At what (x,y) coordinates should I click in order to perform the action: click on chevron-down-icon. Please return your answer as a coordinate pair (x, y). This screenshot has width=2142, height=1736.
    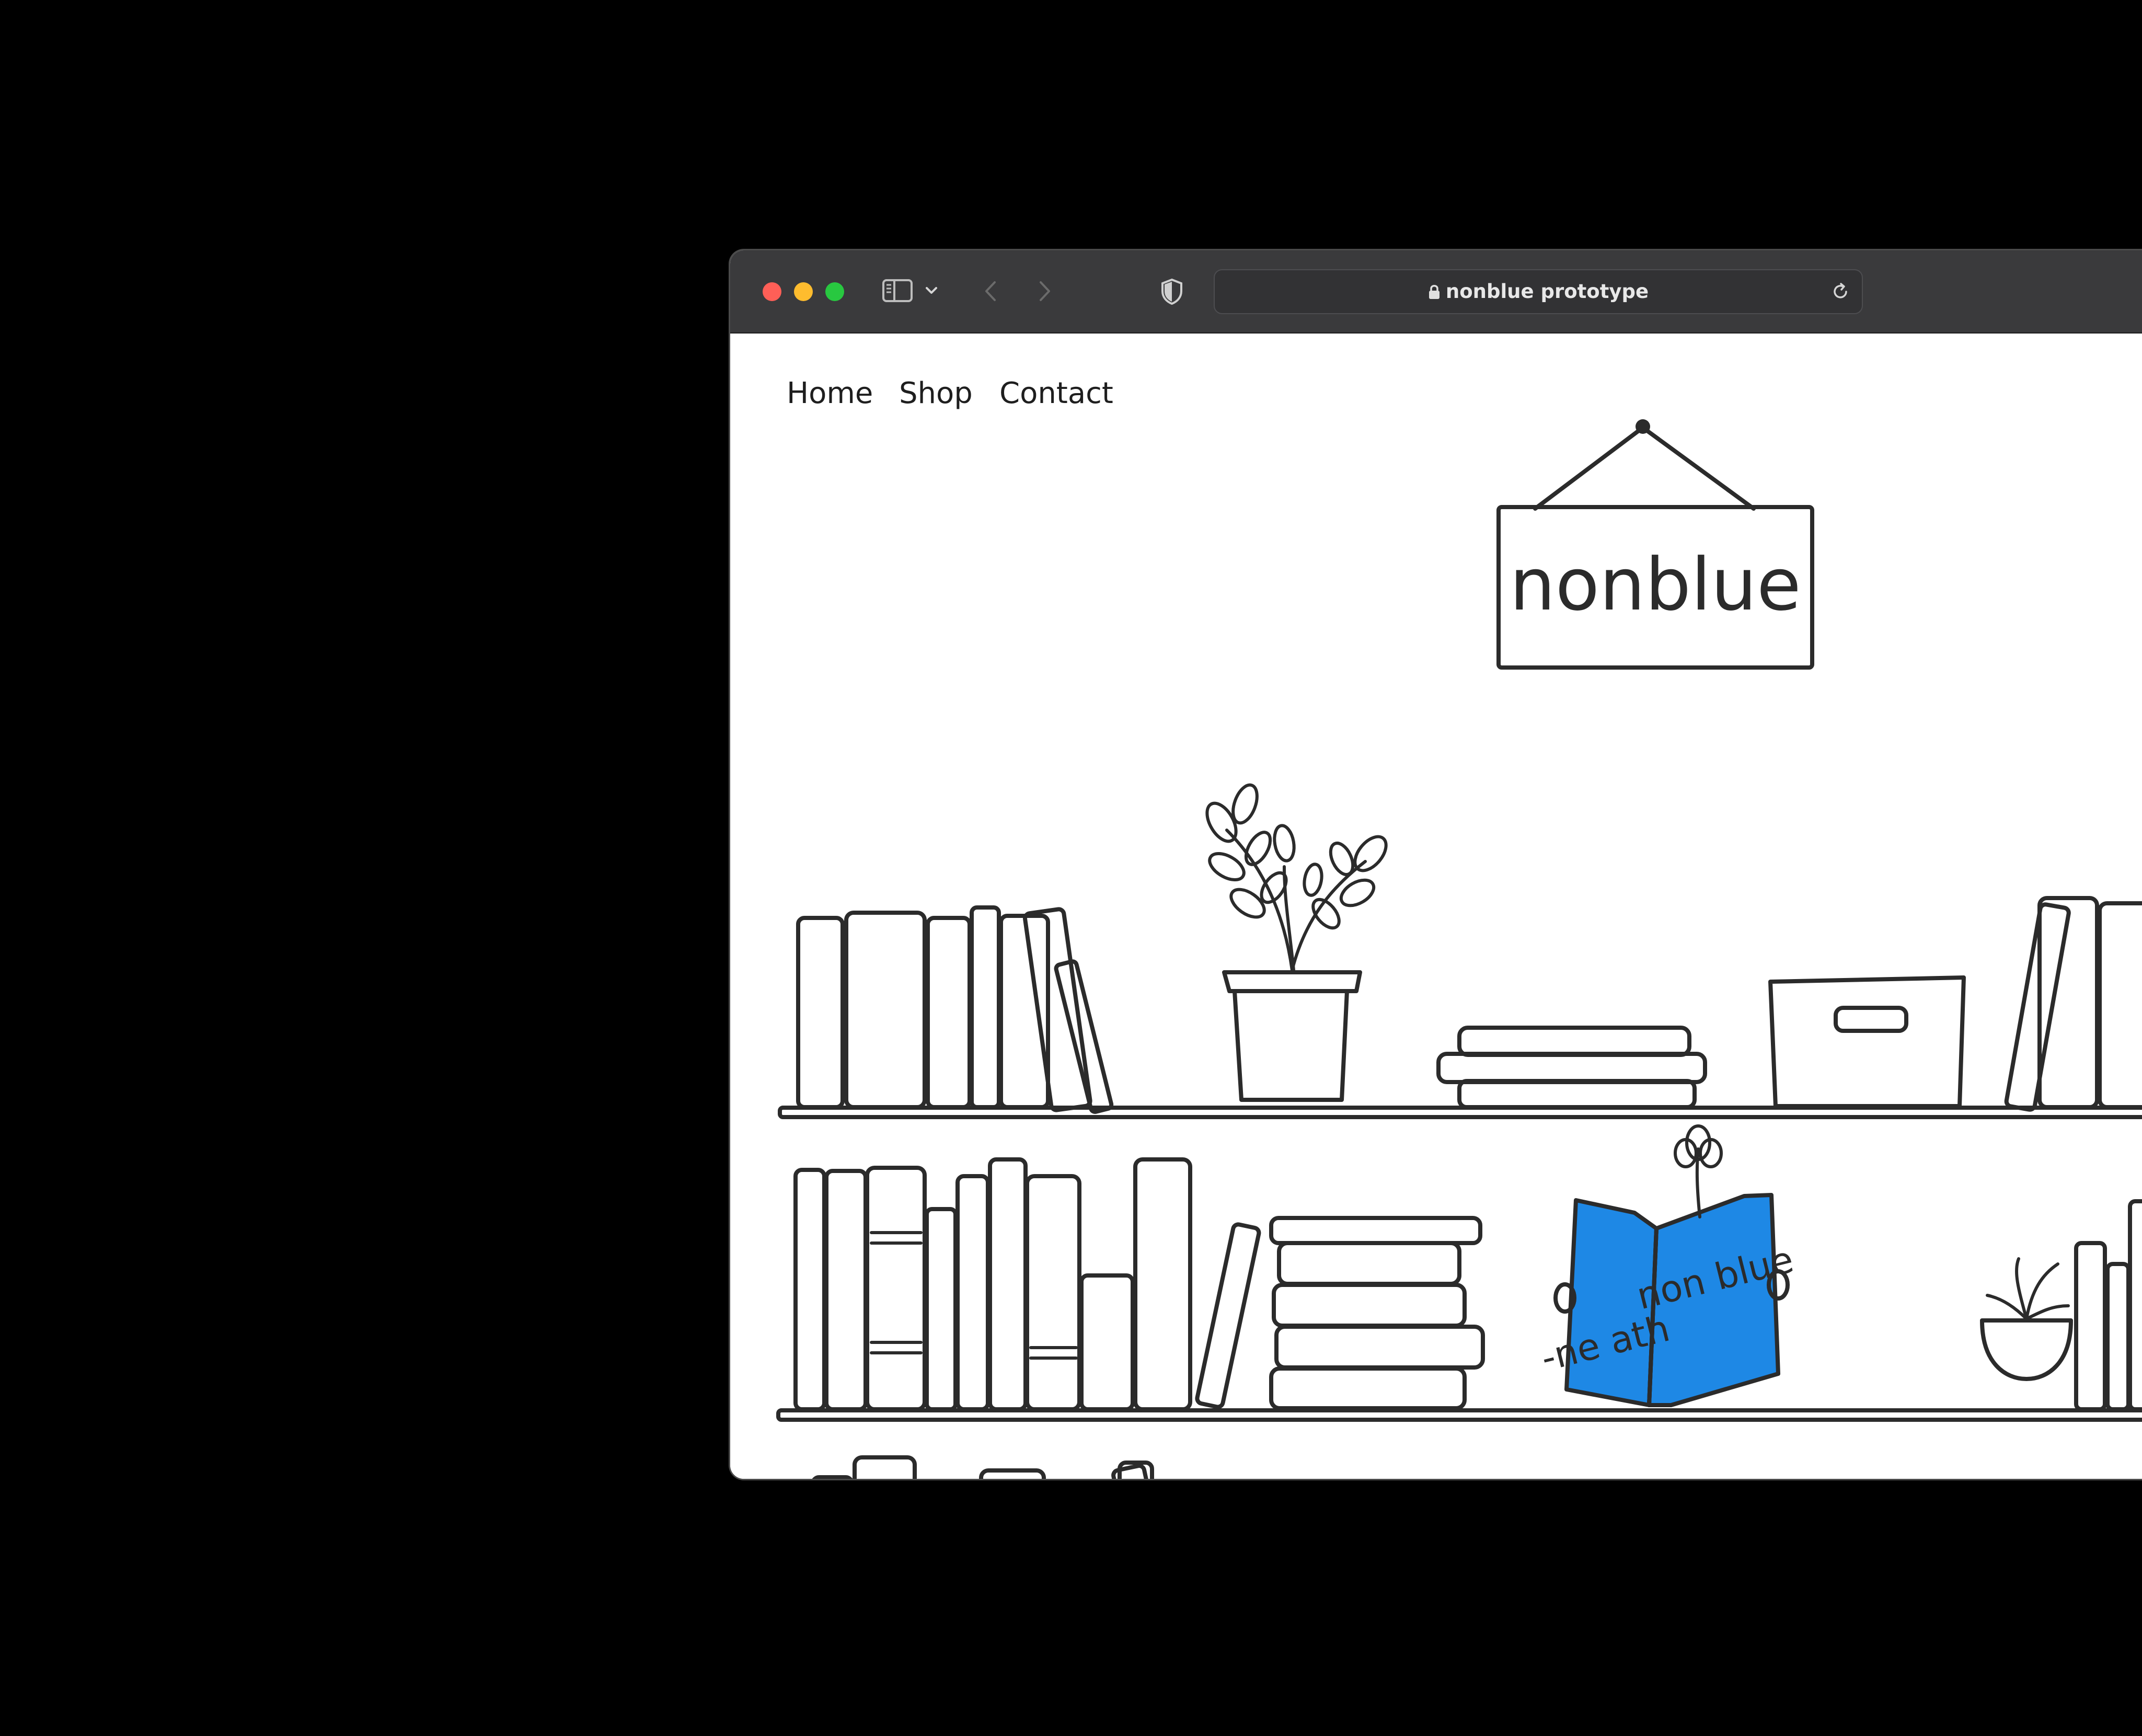
    Looking at the image, I should click on (932, 290).